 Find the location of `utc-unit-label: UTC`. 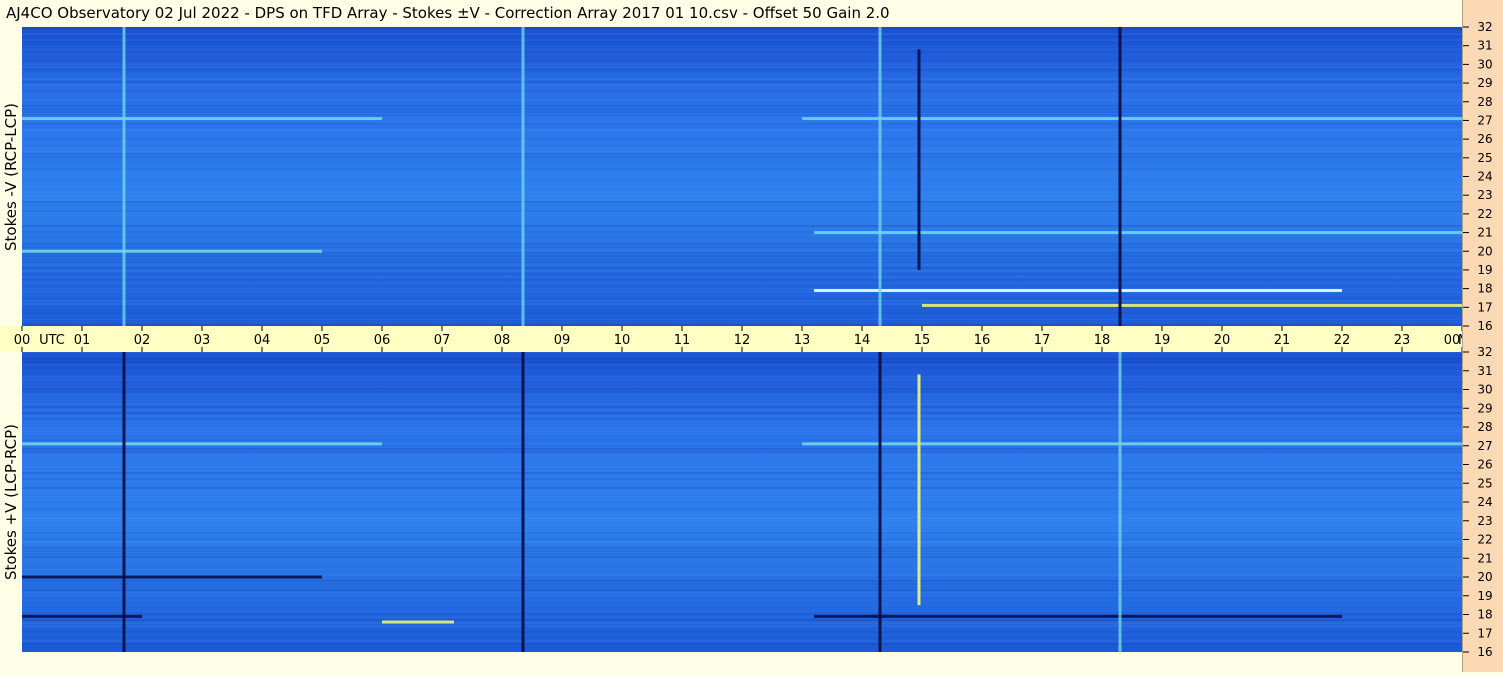

utc-unit-label: UTC is located at coordinates (52, 340).